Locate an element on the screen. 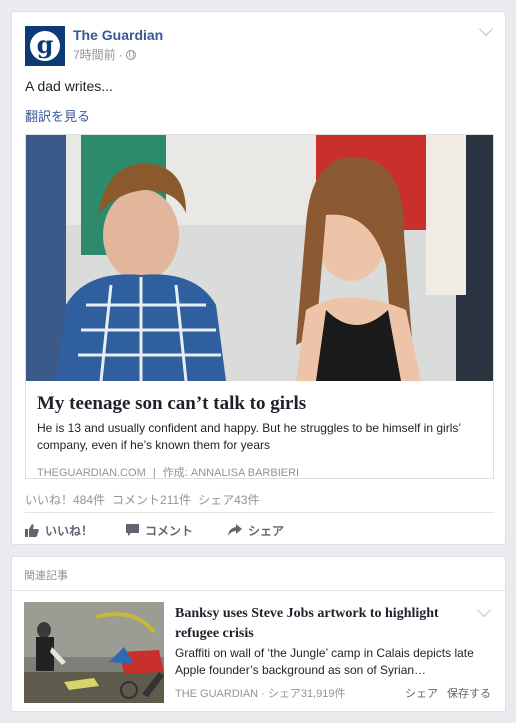 This screenshot has height=723, width=516. share-button: シェア is located at coordinates (256, 530).